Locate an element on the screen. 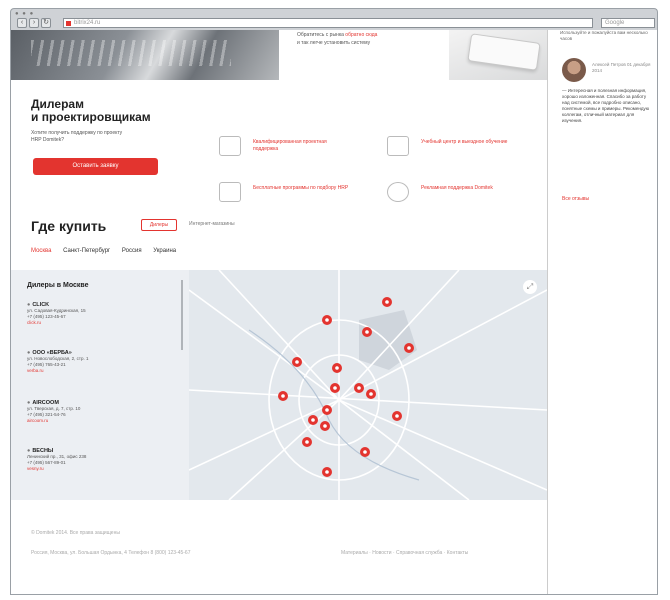 Image resolution: width=670 pixels, height=600 pixels. avatar is located at coordinates (574, 70).